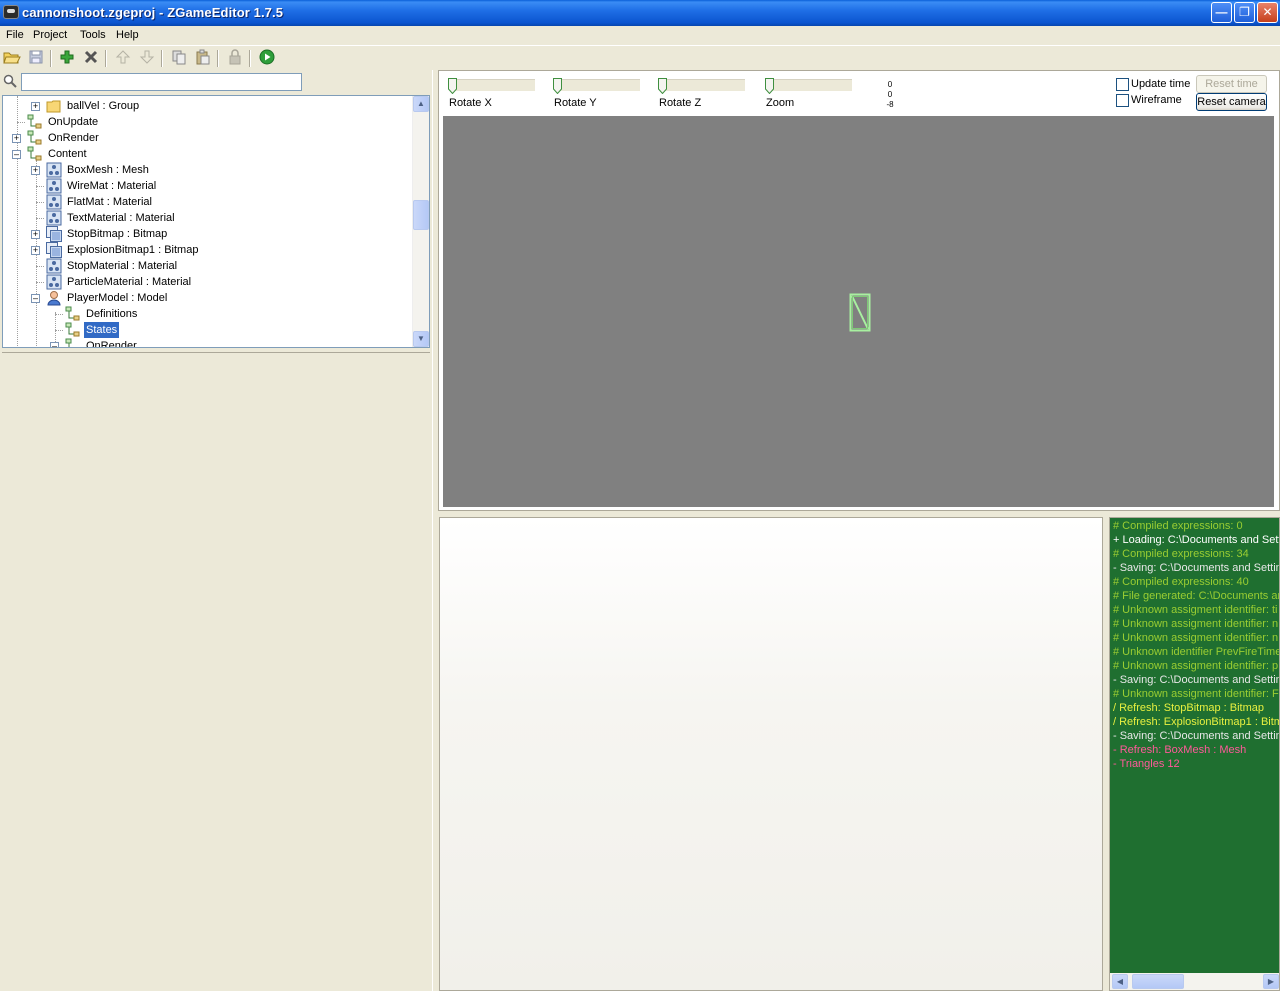 This screenshot has height=991, width=1280. I want to click on arrow-up-icon, so click(123, 57).